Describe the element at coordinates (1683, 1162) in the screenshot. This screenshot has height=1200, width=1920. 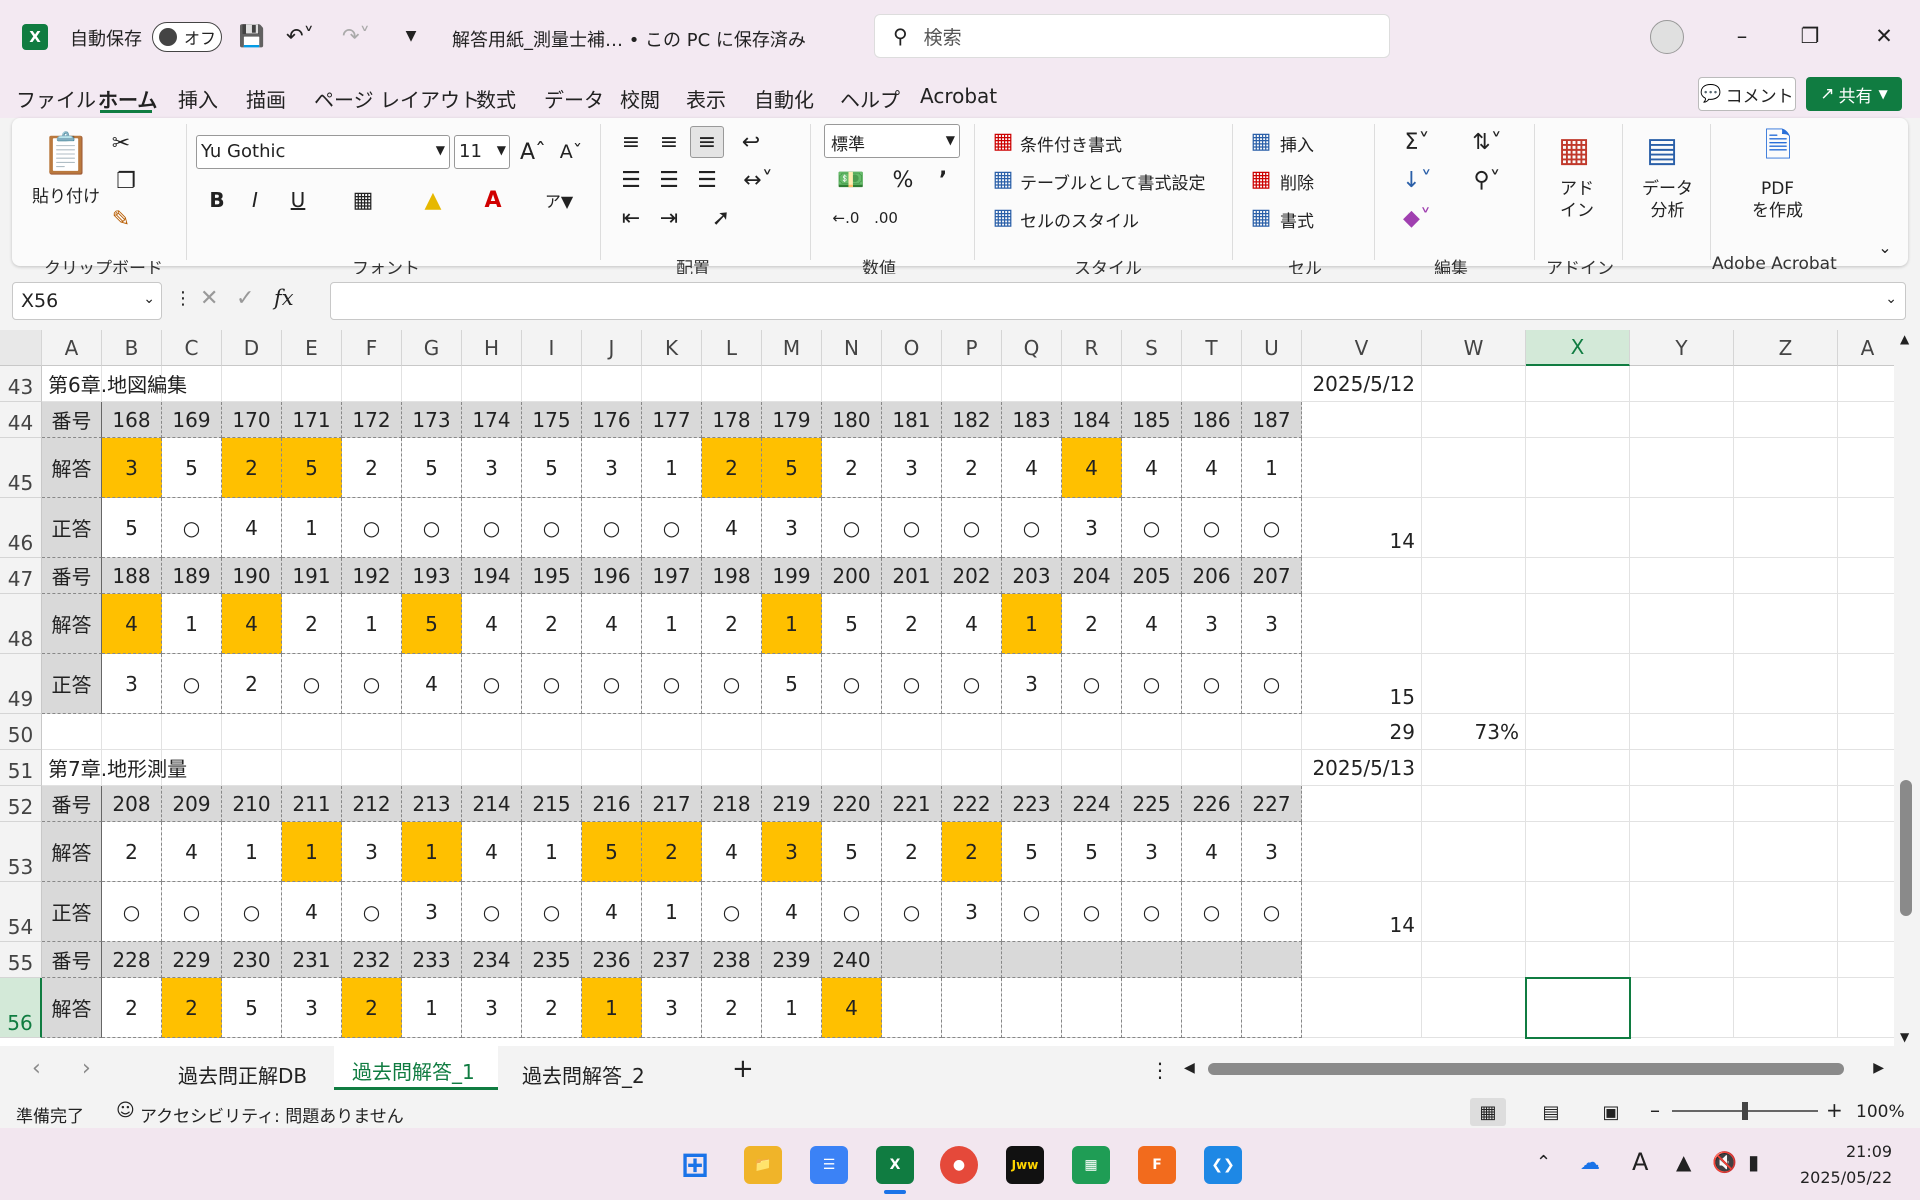
I see `wifi-icon: ▲` at that location.